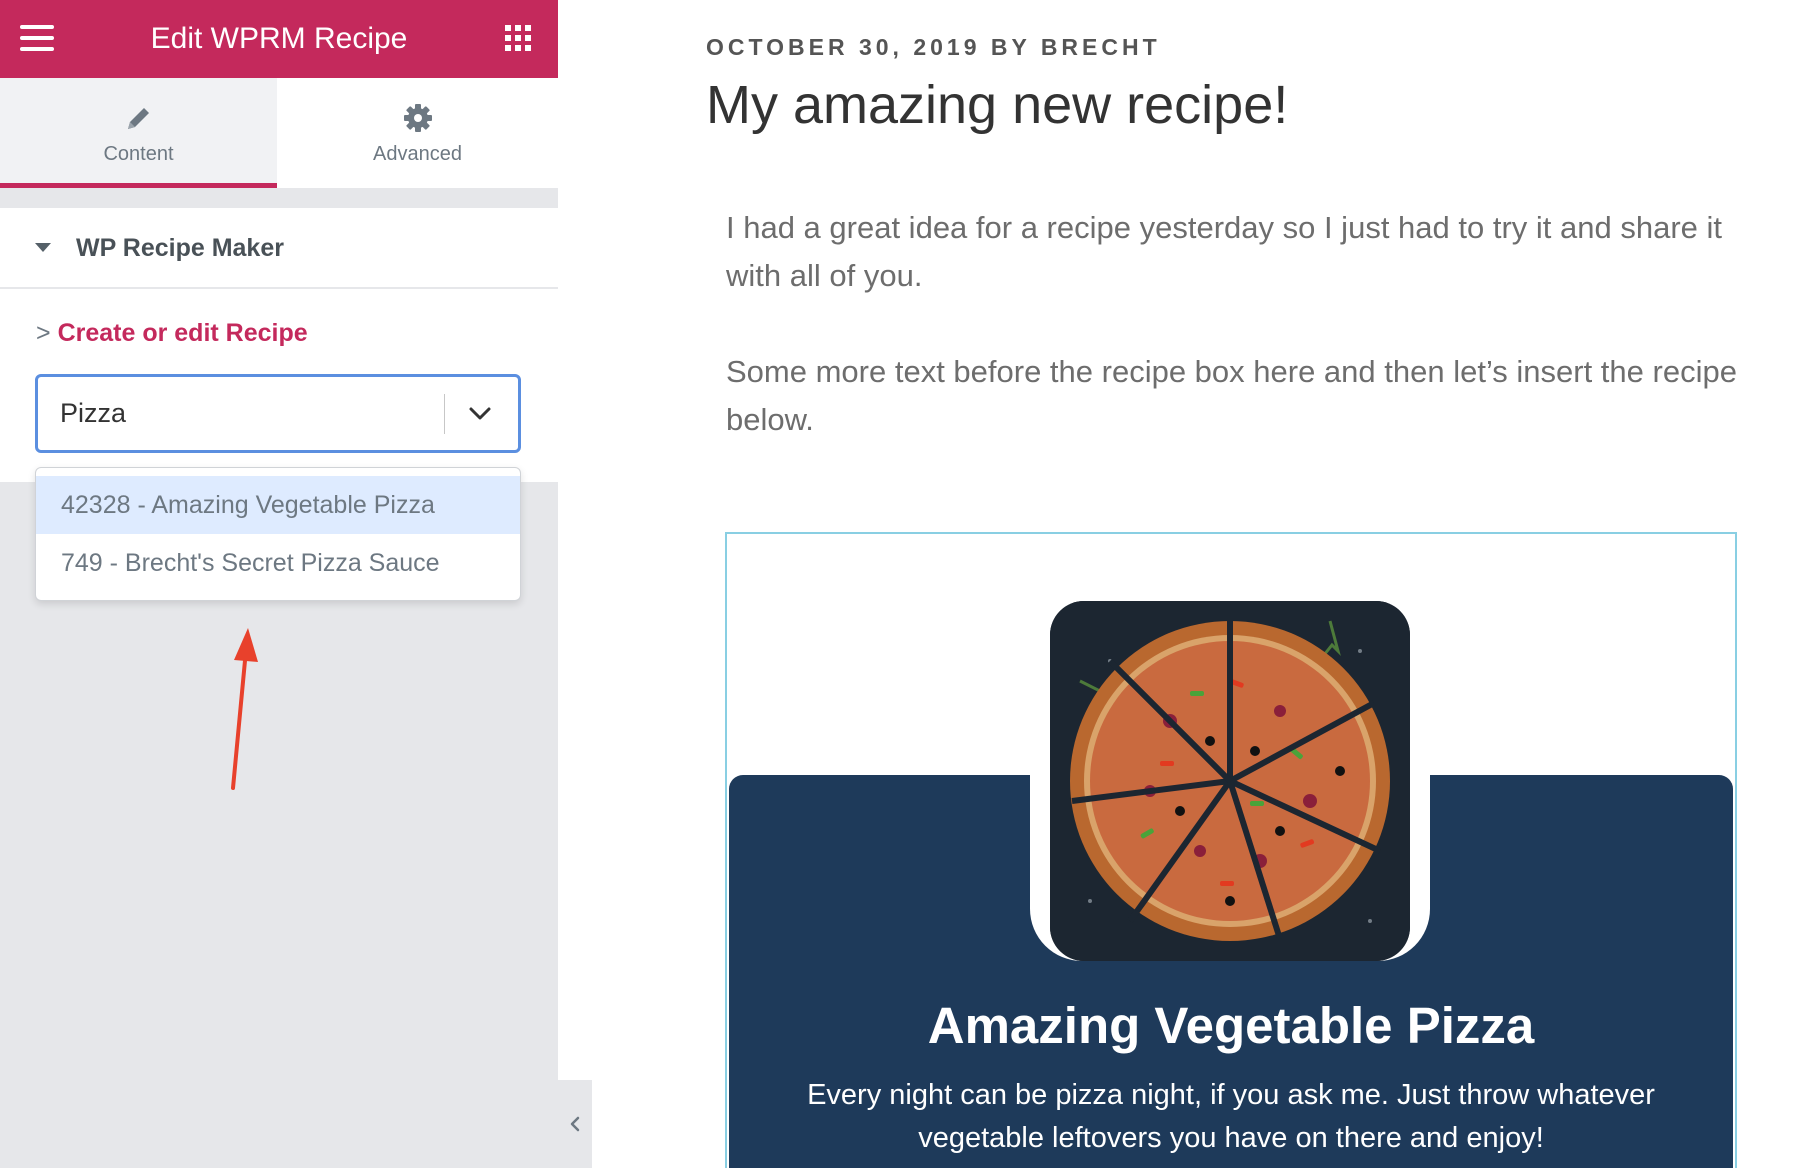  What do you see at coordinates (278, 563) in the screenshot?
I see `dropdown-option: 749 - Brecht's Secret Pizza Sauce` at bounding box center [278, 563].